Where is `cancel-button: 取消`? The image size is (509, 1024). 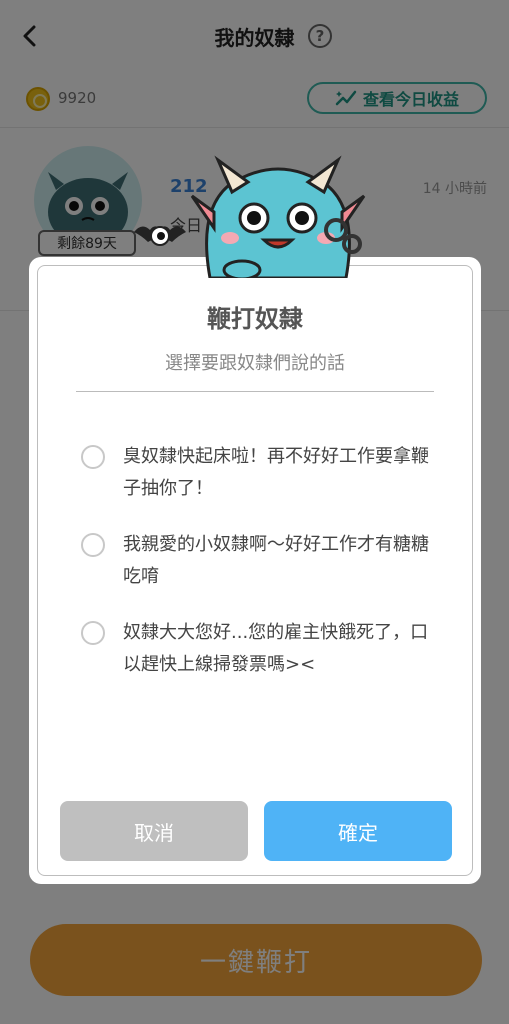 cancel-button: 取消 is located at coordinates (154, 831).